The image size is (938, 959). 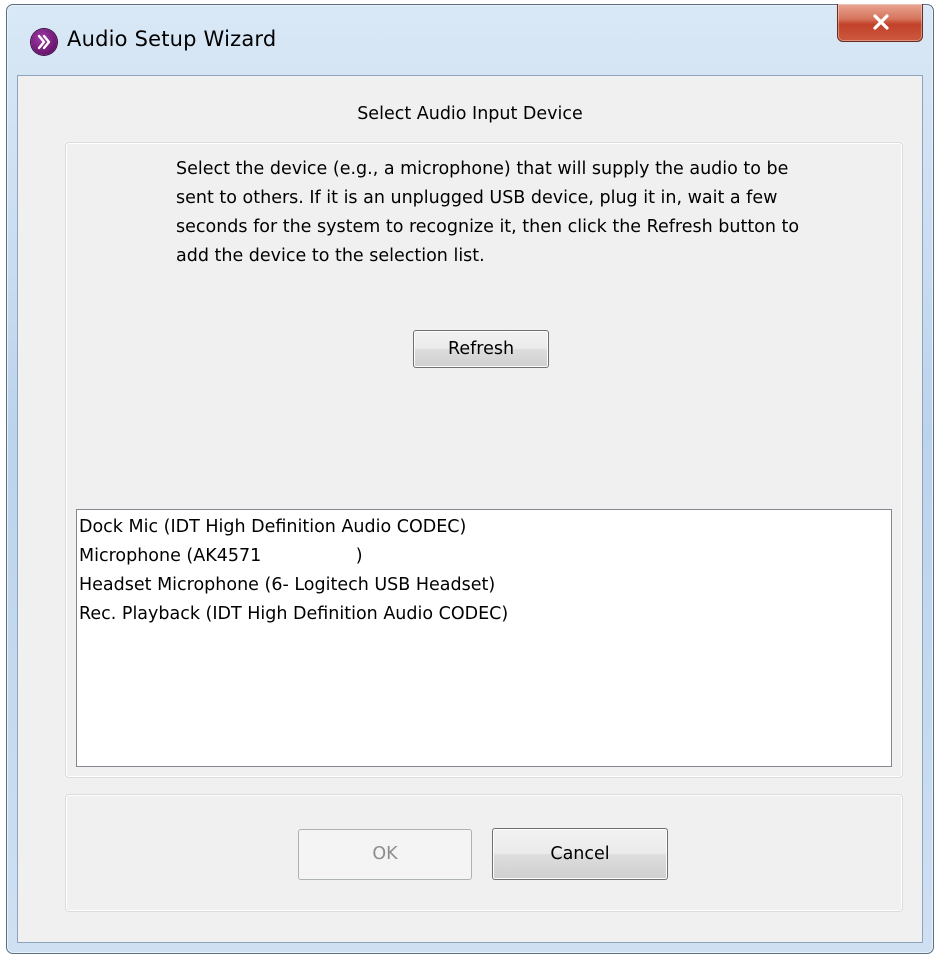 I want to click on forward-chevron-icon, so click(x=44, y=42).